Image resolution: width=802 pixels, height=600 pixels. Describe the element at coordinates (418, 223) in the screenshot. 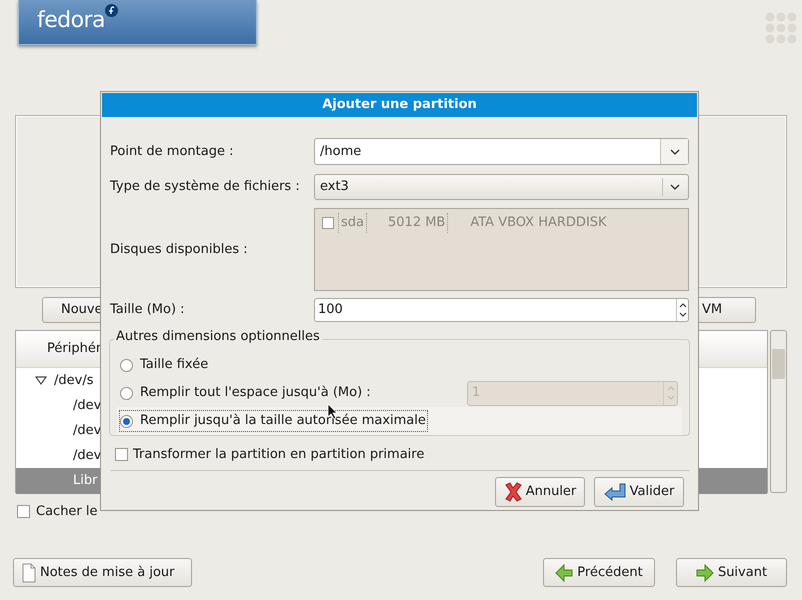

I see `table-cell: 5012 MB` at that location.